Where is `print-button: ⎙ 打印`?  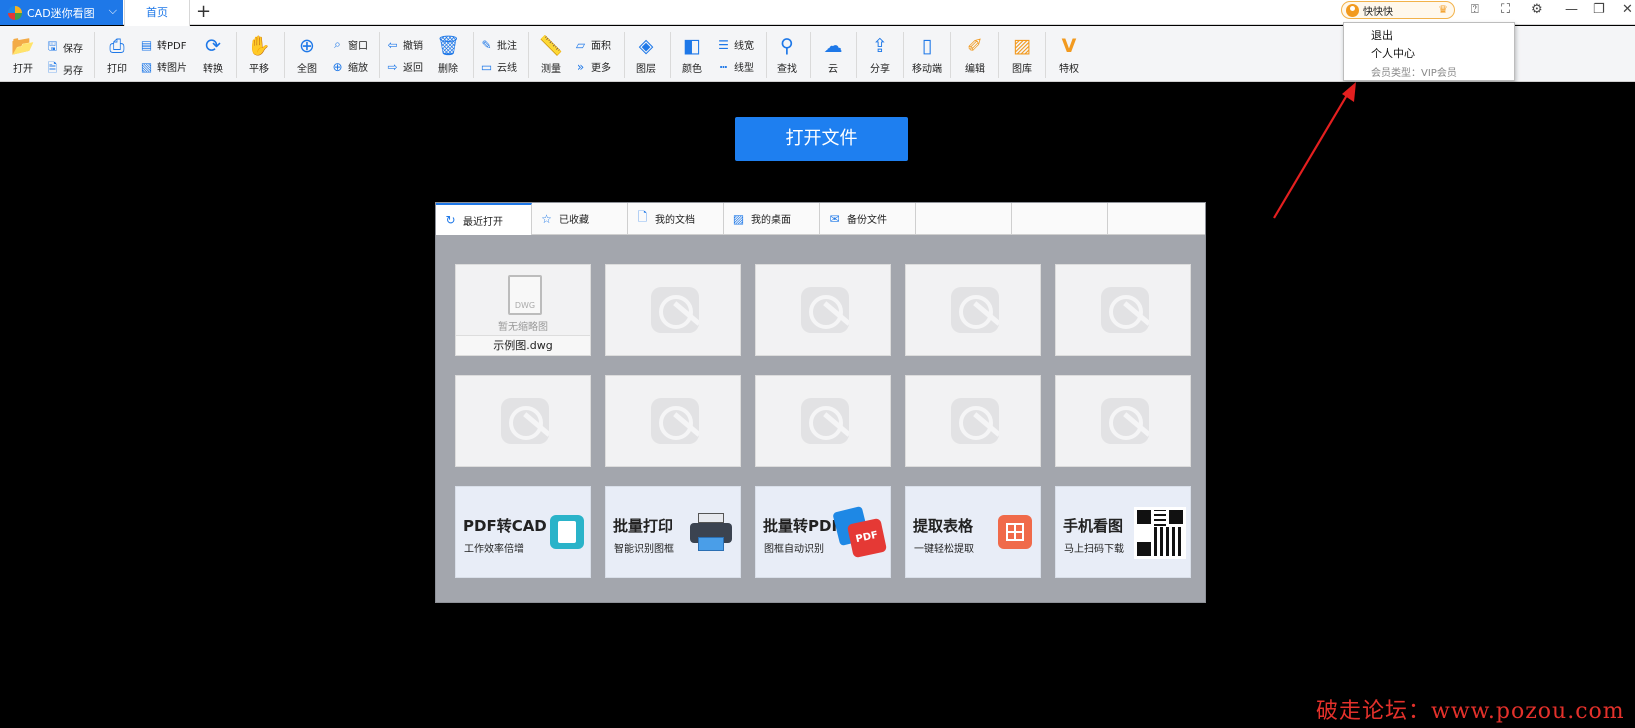 print-button: ⎙ 打印 is located at coordinates (117, 55).